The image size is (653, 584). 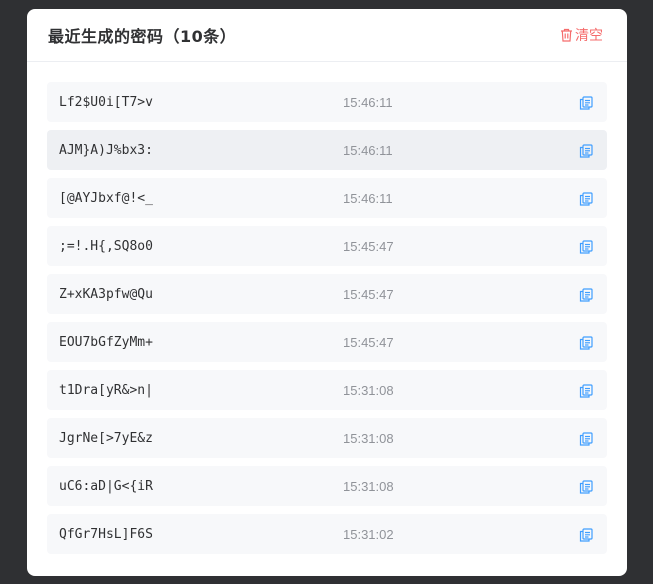 What do you see at coordinates (327, 102) in the screenshot?
I see `password-history-row: Lf2$U0i[T7>v 15:46:11` at bounding box center [327, 102].